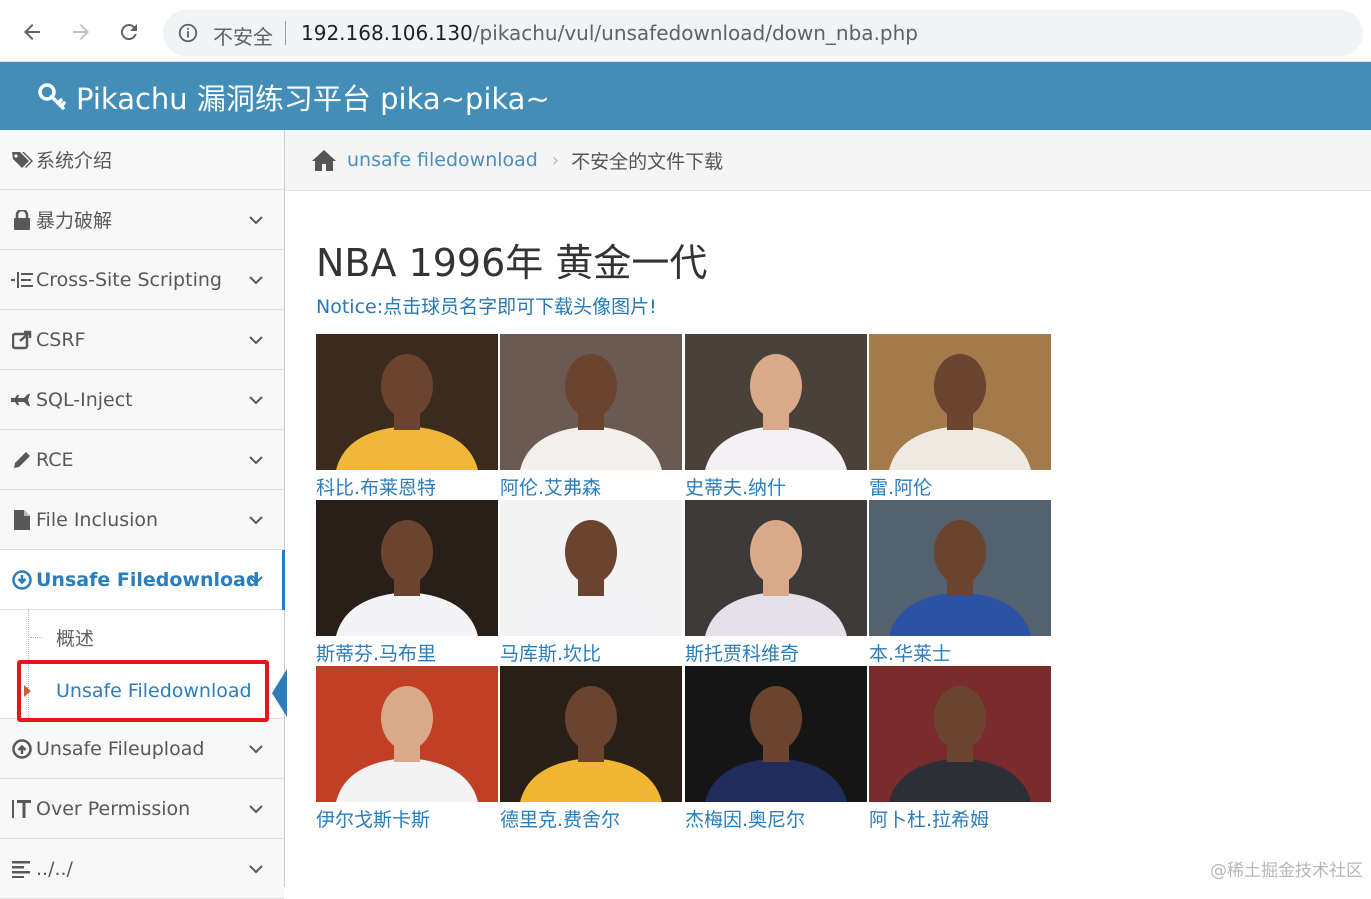 This screenshot has height=899, width=1371. Describe the element at coordinates (900, 486) in the screenshot. I see `player-download-link: 雷.阿伦` at that location.